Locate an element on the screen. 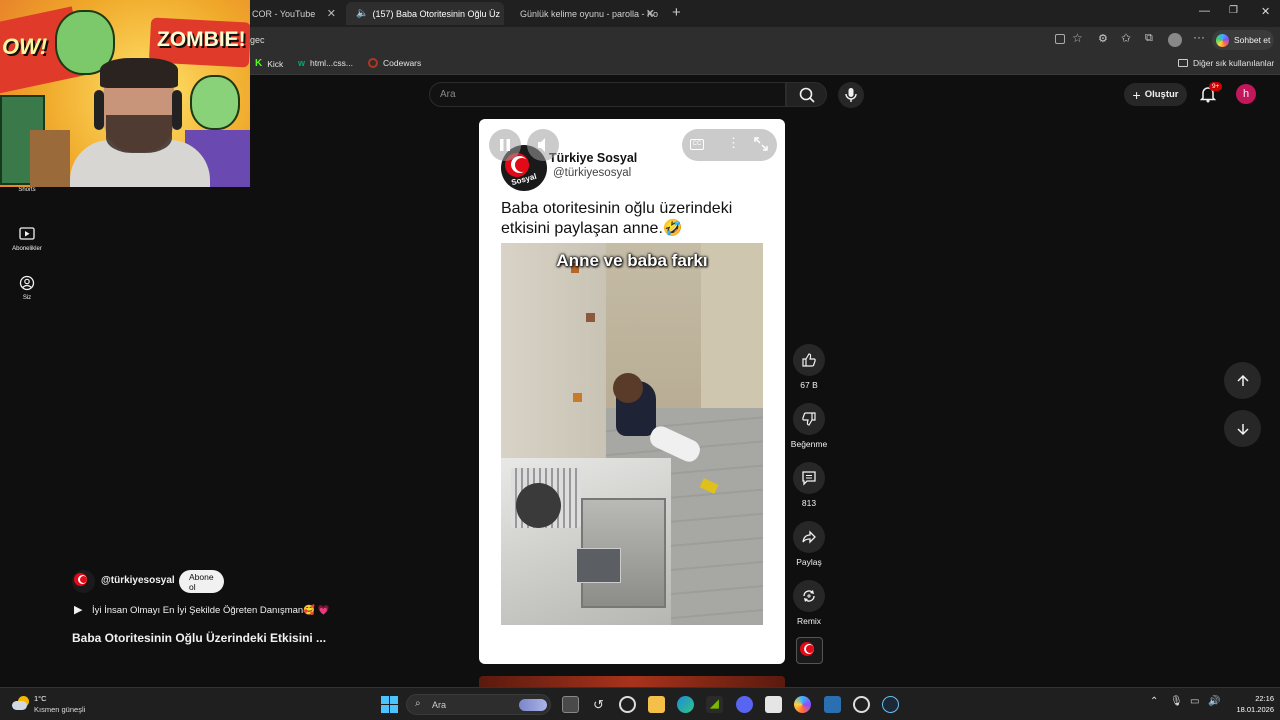 This screenshot has height=720, width=1280. tab-parolla: Günlük kelime oyunu - parolla - Ko ✕ is located at coordinates (584, 13).